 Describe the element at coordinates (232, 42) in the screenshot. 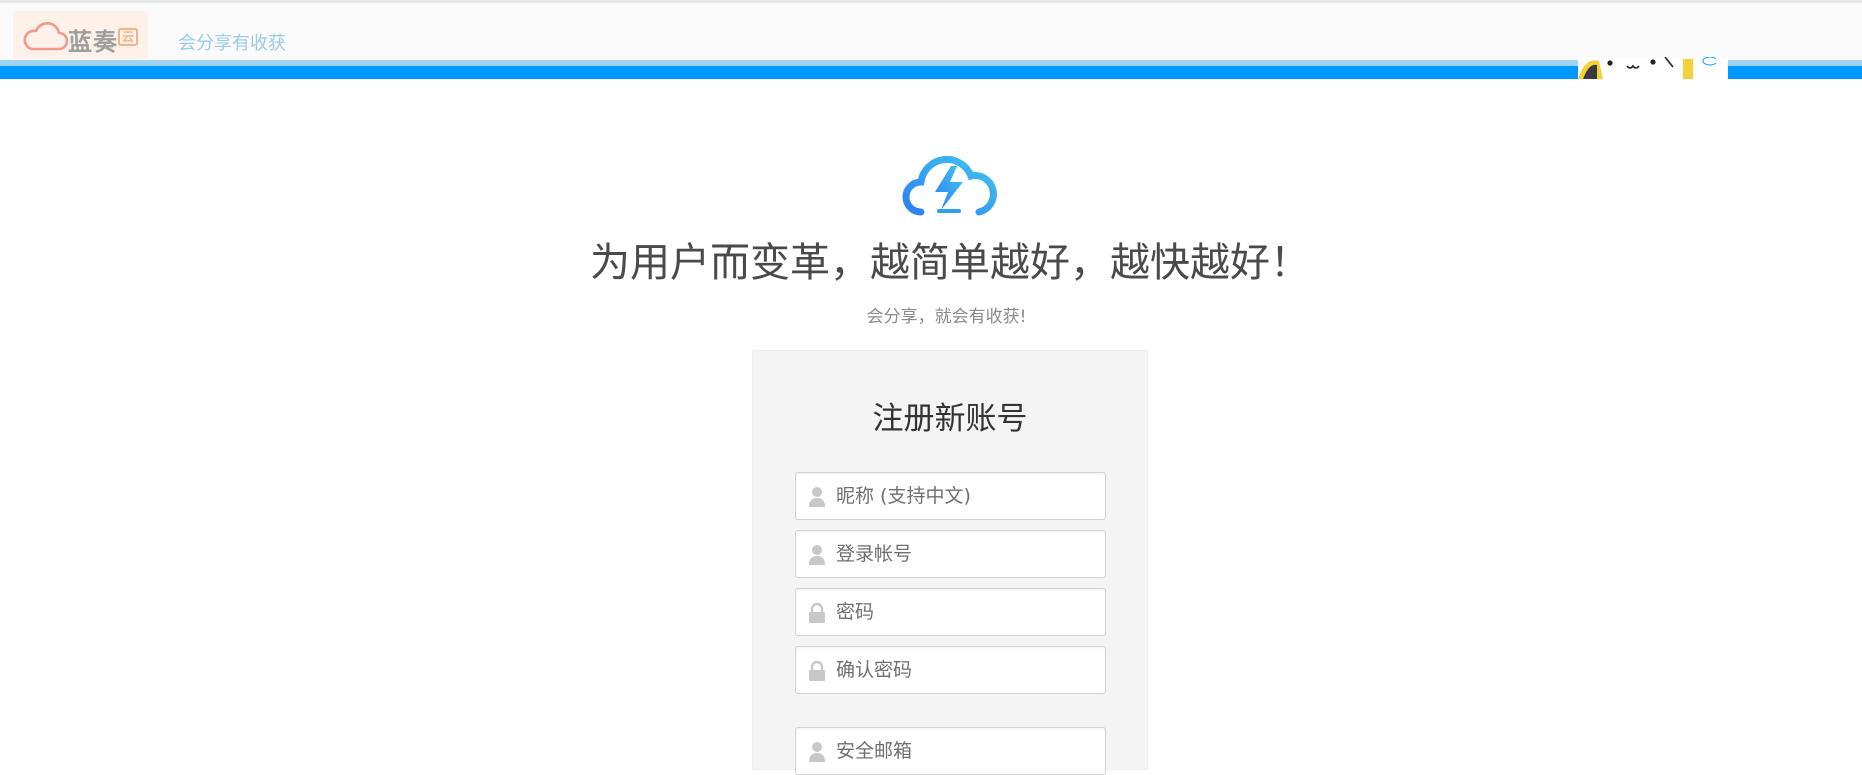

I see `slogan-link: 会分享有收获` at that location.